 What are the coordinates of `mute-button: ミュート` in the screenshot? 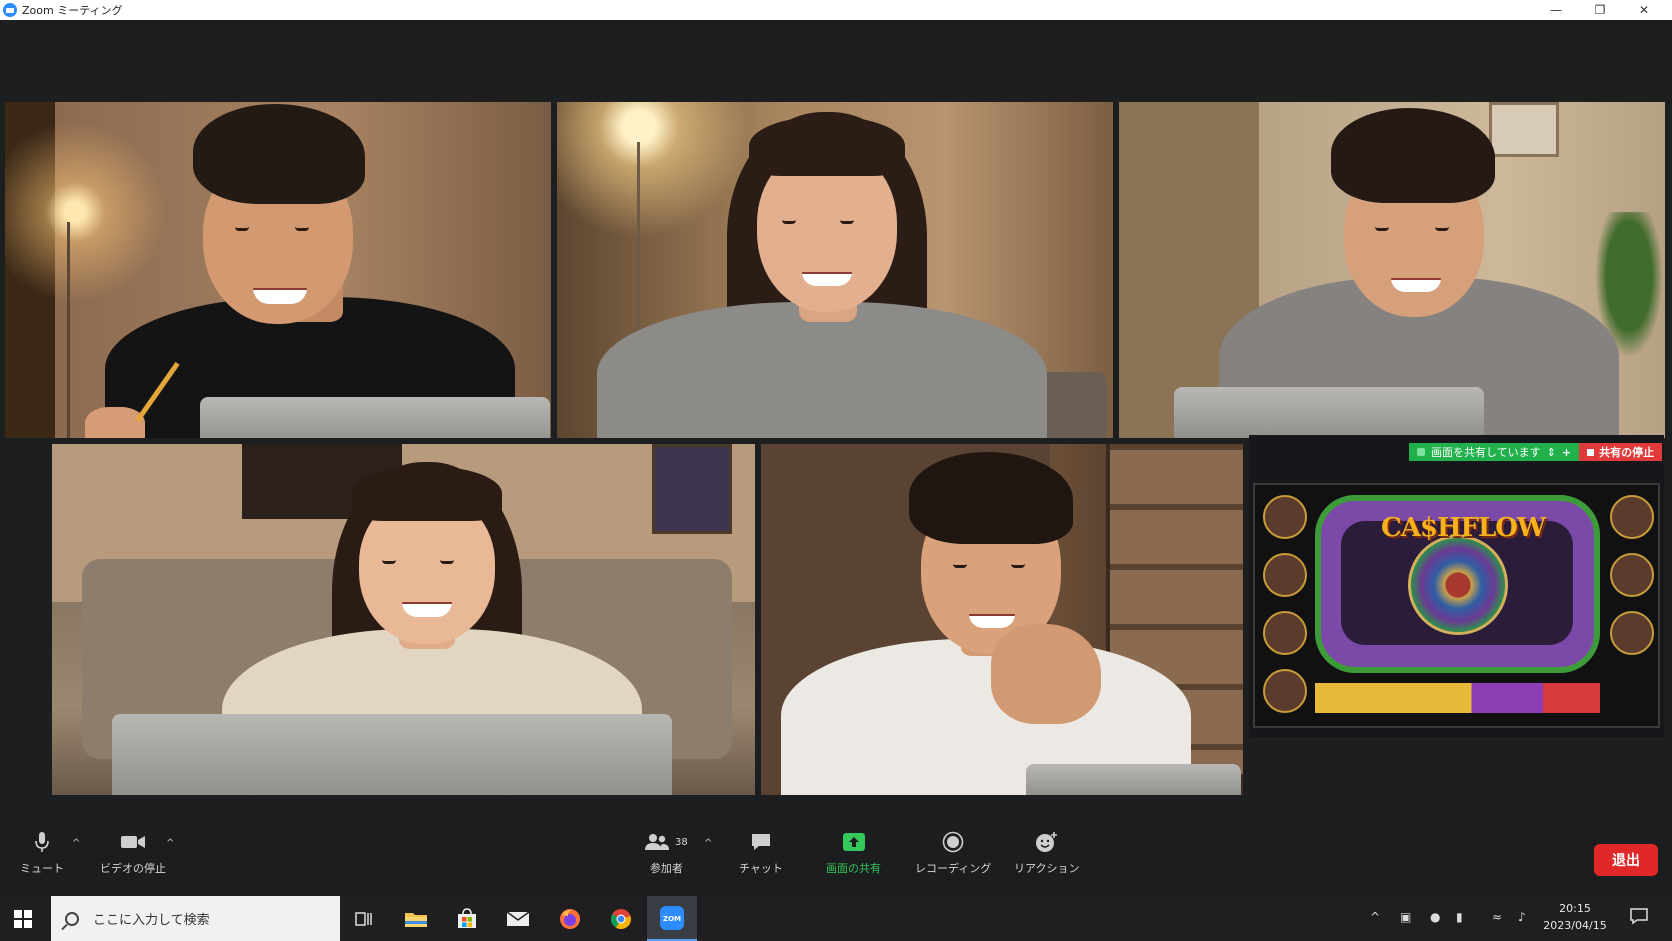 It's located at (42, 853).